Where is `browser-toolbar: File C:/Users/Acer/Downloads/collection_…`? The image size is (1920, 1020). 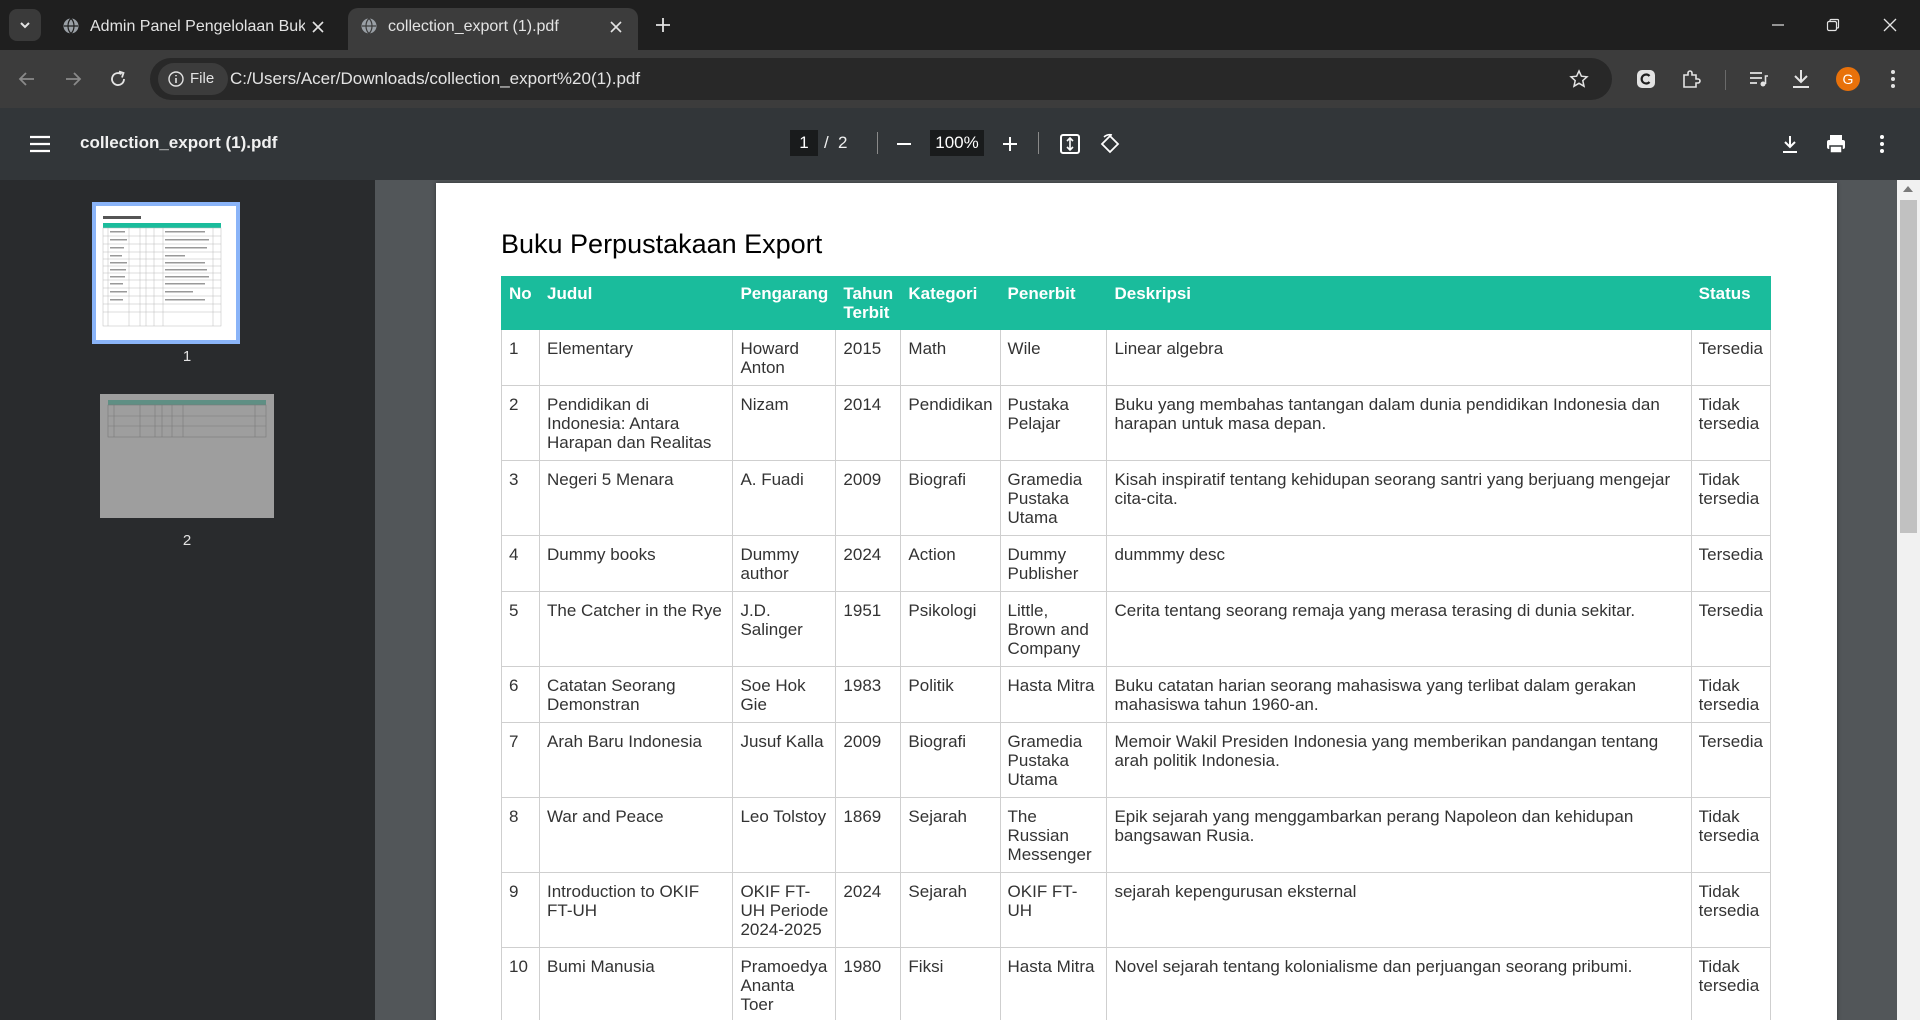
browser-toolbar: File C:/Users/Acer/Downloads/collection_… is located at coordinates (960, 79).